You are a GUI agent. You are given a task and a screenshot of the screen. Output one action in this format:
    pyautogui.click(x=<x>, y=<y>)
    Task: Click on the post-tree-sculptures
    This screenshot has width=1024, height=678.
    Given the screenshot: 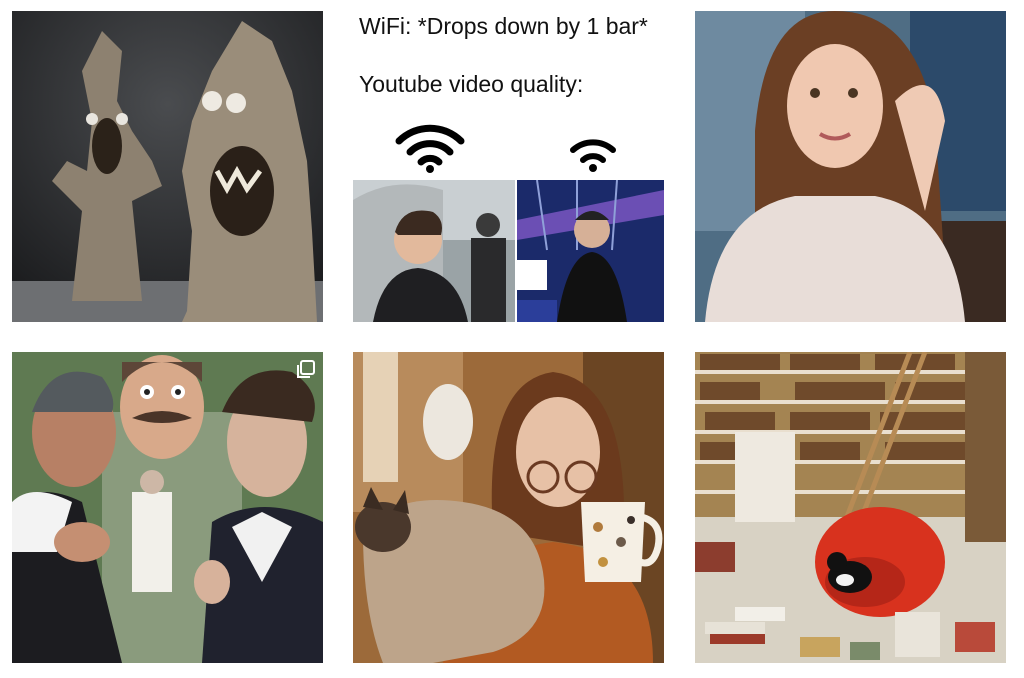 What is the action you would take?
    pyautogui.click(x=167, y=166)
    